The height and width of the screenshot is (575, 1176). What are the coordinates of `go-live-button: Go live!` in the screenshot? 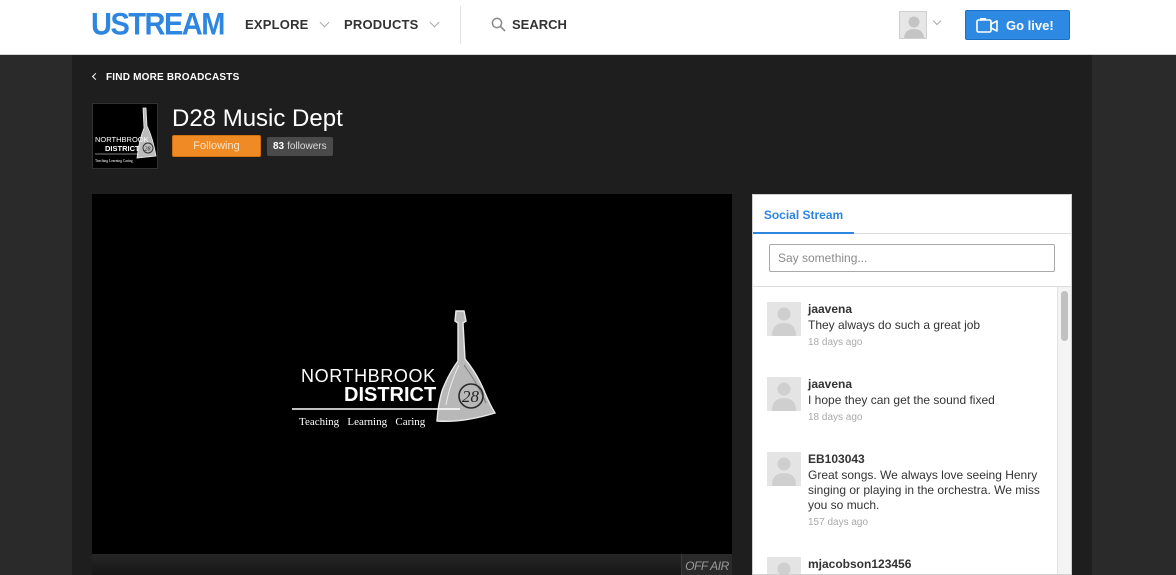 It's located at (1017, 25).